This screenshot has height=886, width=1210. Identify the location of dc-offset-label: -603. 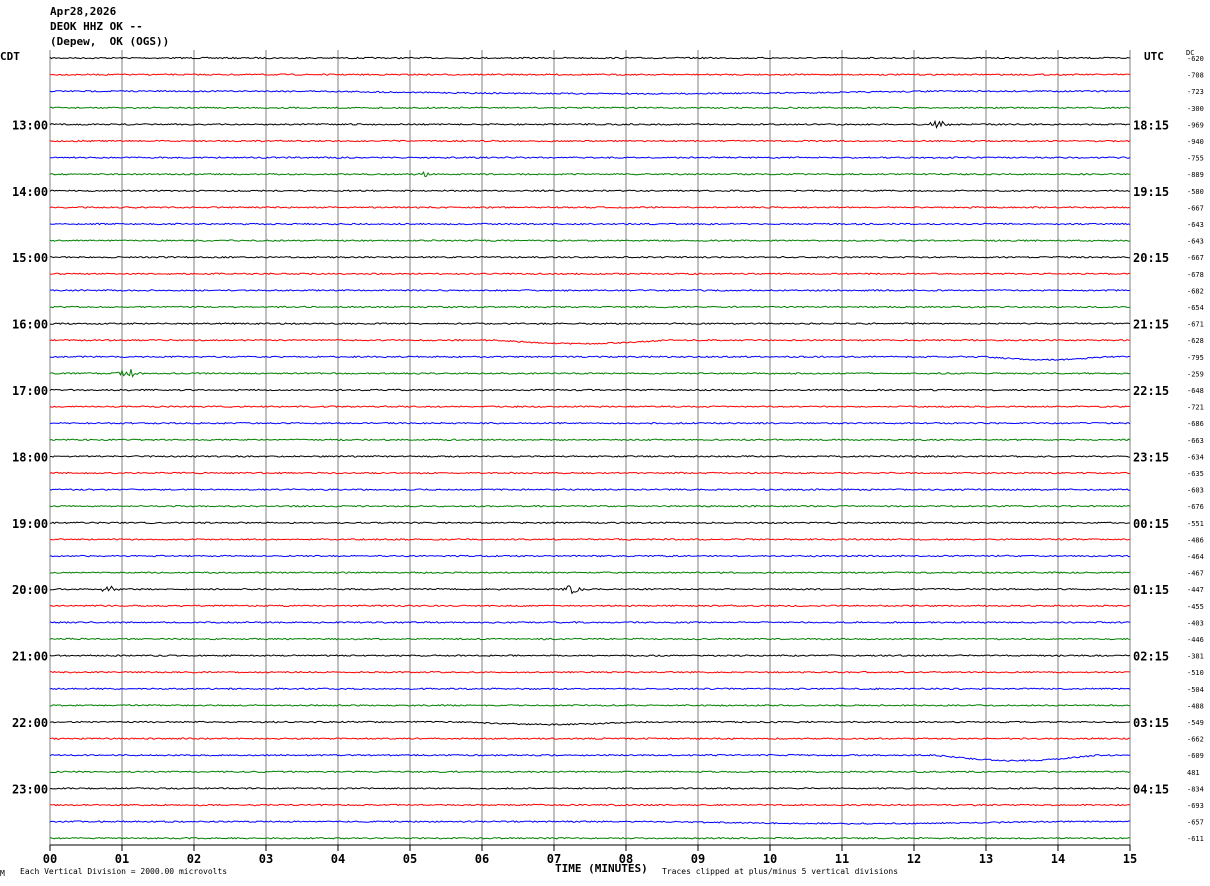
(1195, 491).